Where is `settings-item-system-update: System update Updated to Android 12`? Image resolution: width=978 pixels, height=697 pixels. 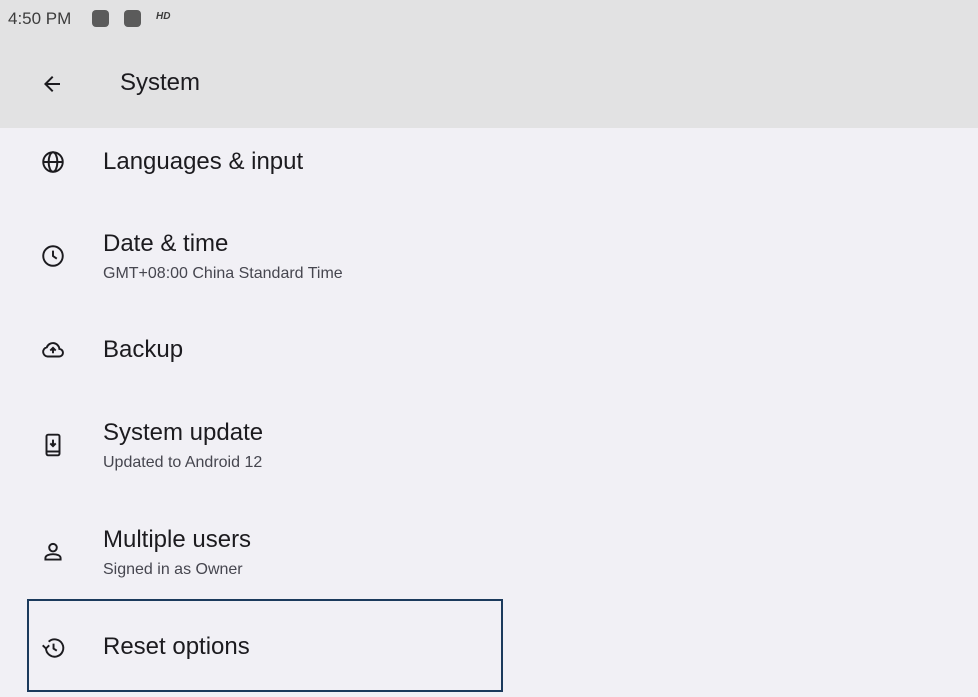 settings-item-system-update: System update Updated to Android 12 is located at coordinates (489, 445).